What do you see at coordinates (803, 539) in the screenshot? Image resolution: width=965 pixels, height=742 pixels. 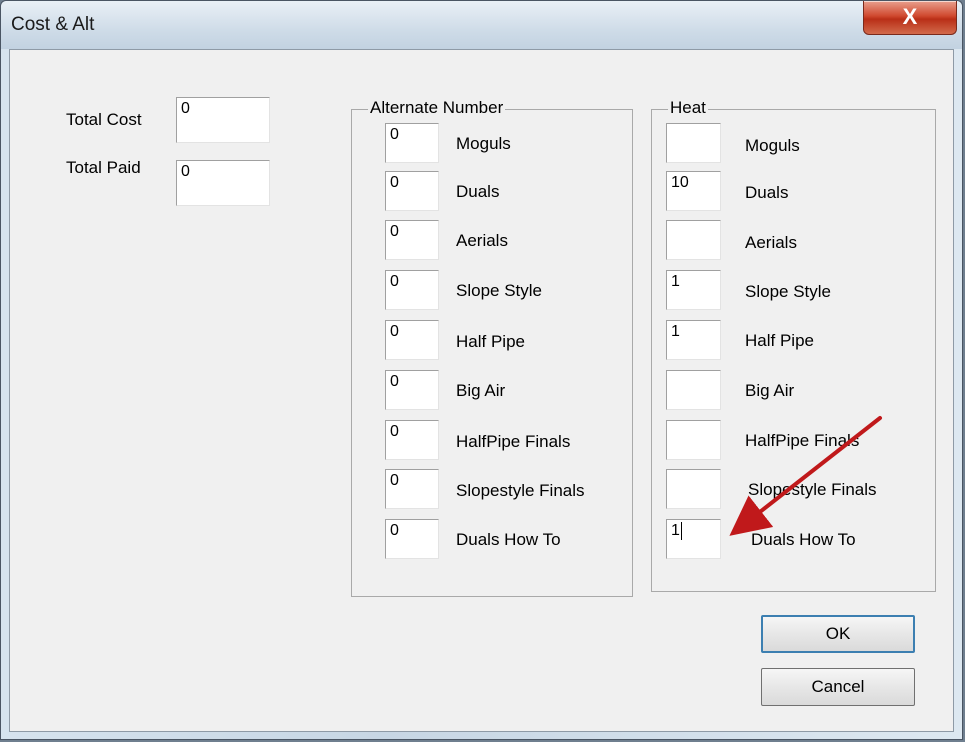 I see `heat-duals-how-to-label: Duals How To` at bounding box center [803, 539].